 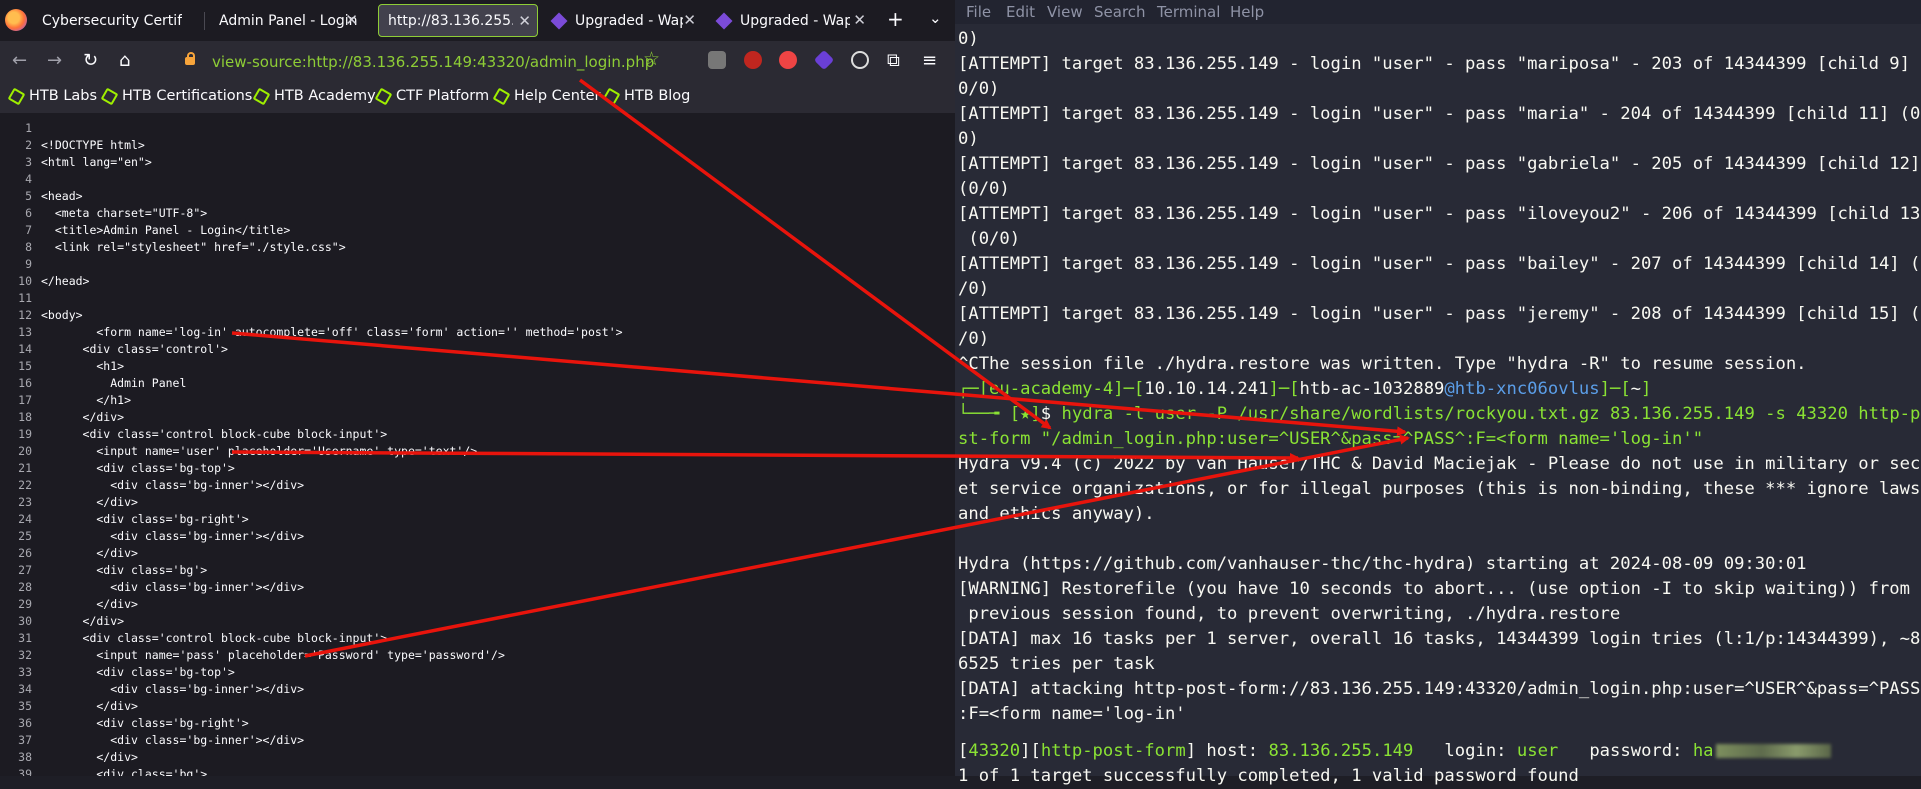 What do you see at coordinates (291, 20) in the screenshot?
I see `tab-admin-panel: Admin Panel - Login ✕` at bounding box center [291, 20].